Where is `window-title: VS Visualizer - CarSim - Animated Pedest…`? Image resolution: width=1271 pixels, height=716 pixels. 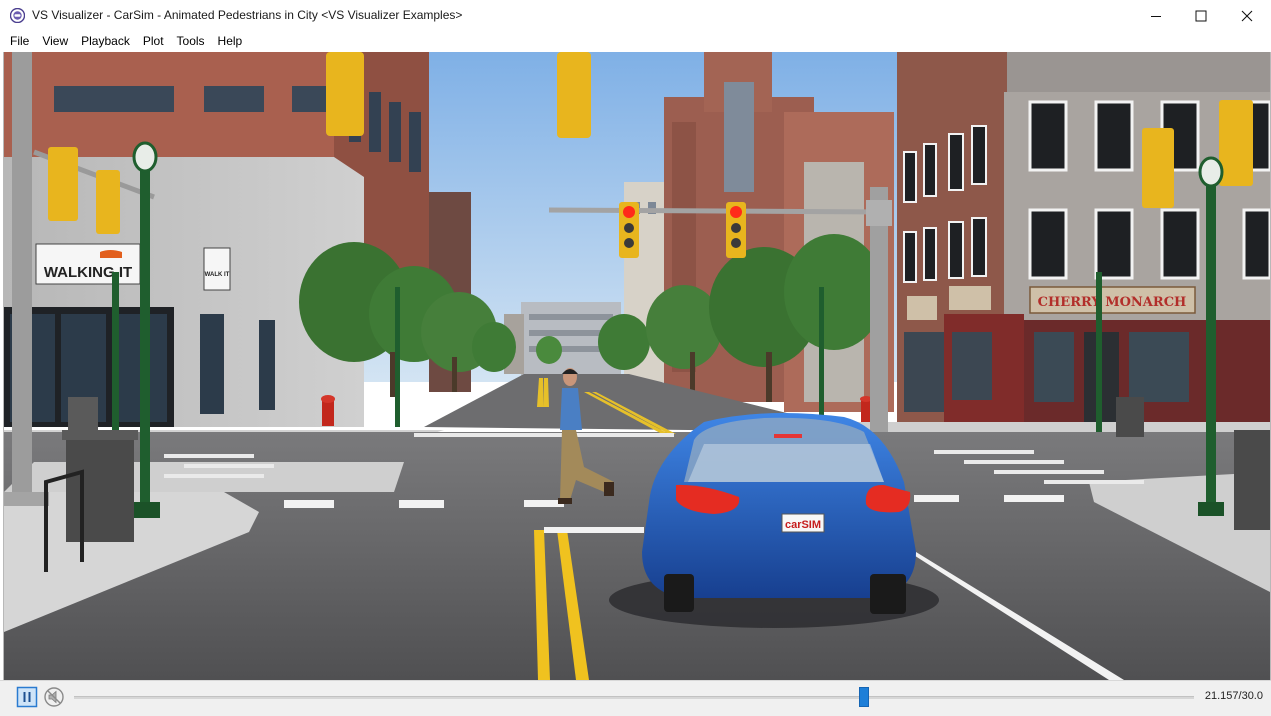
window-title: VS Visualizer - CarSim - Animated Pedest… is located at coordinates (247, 15).